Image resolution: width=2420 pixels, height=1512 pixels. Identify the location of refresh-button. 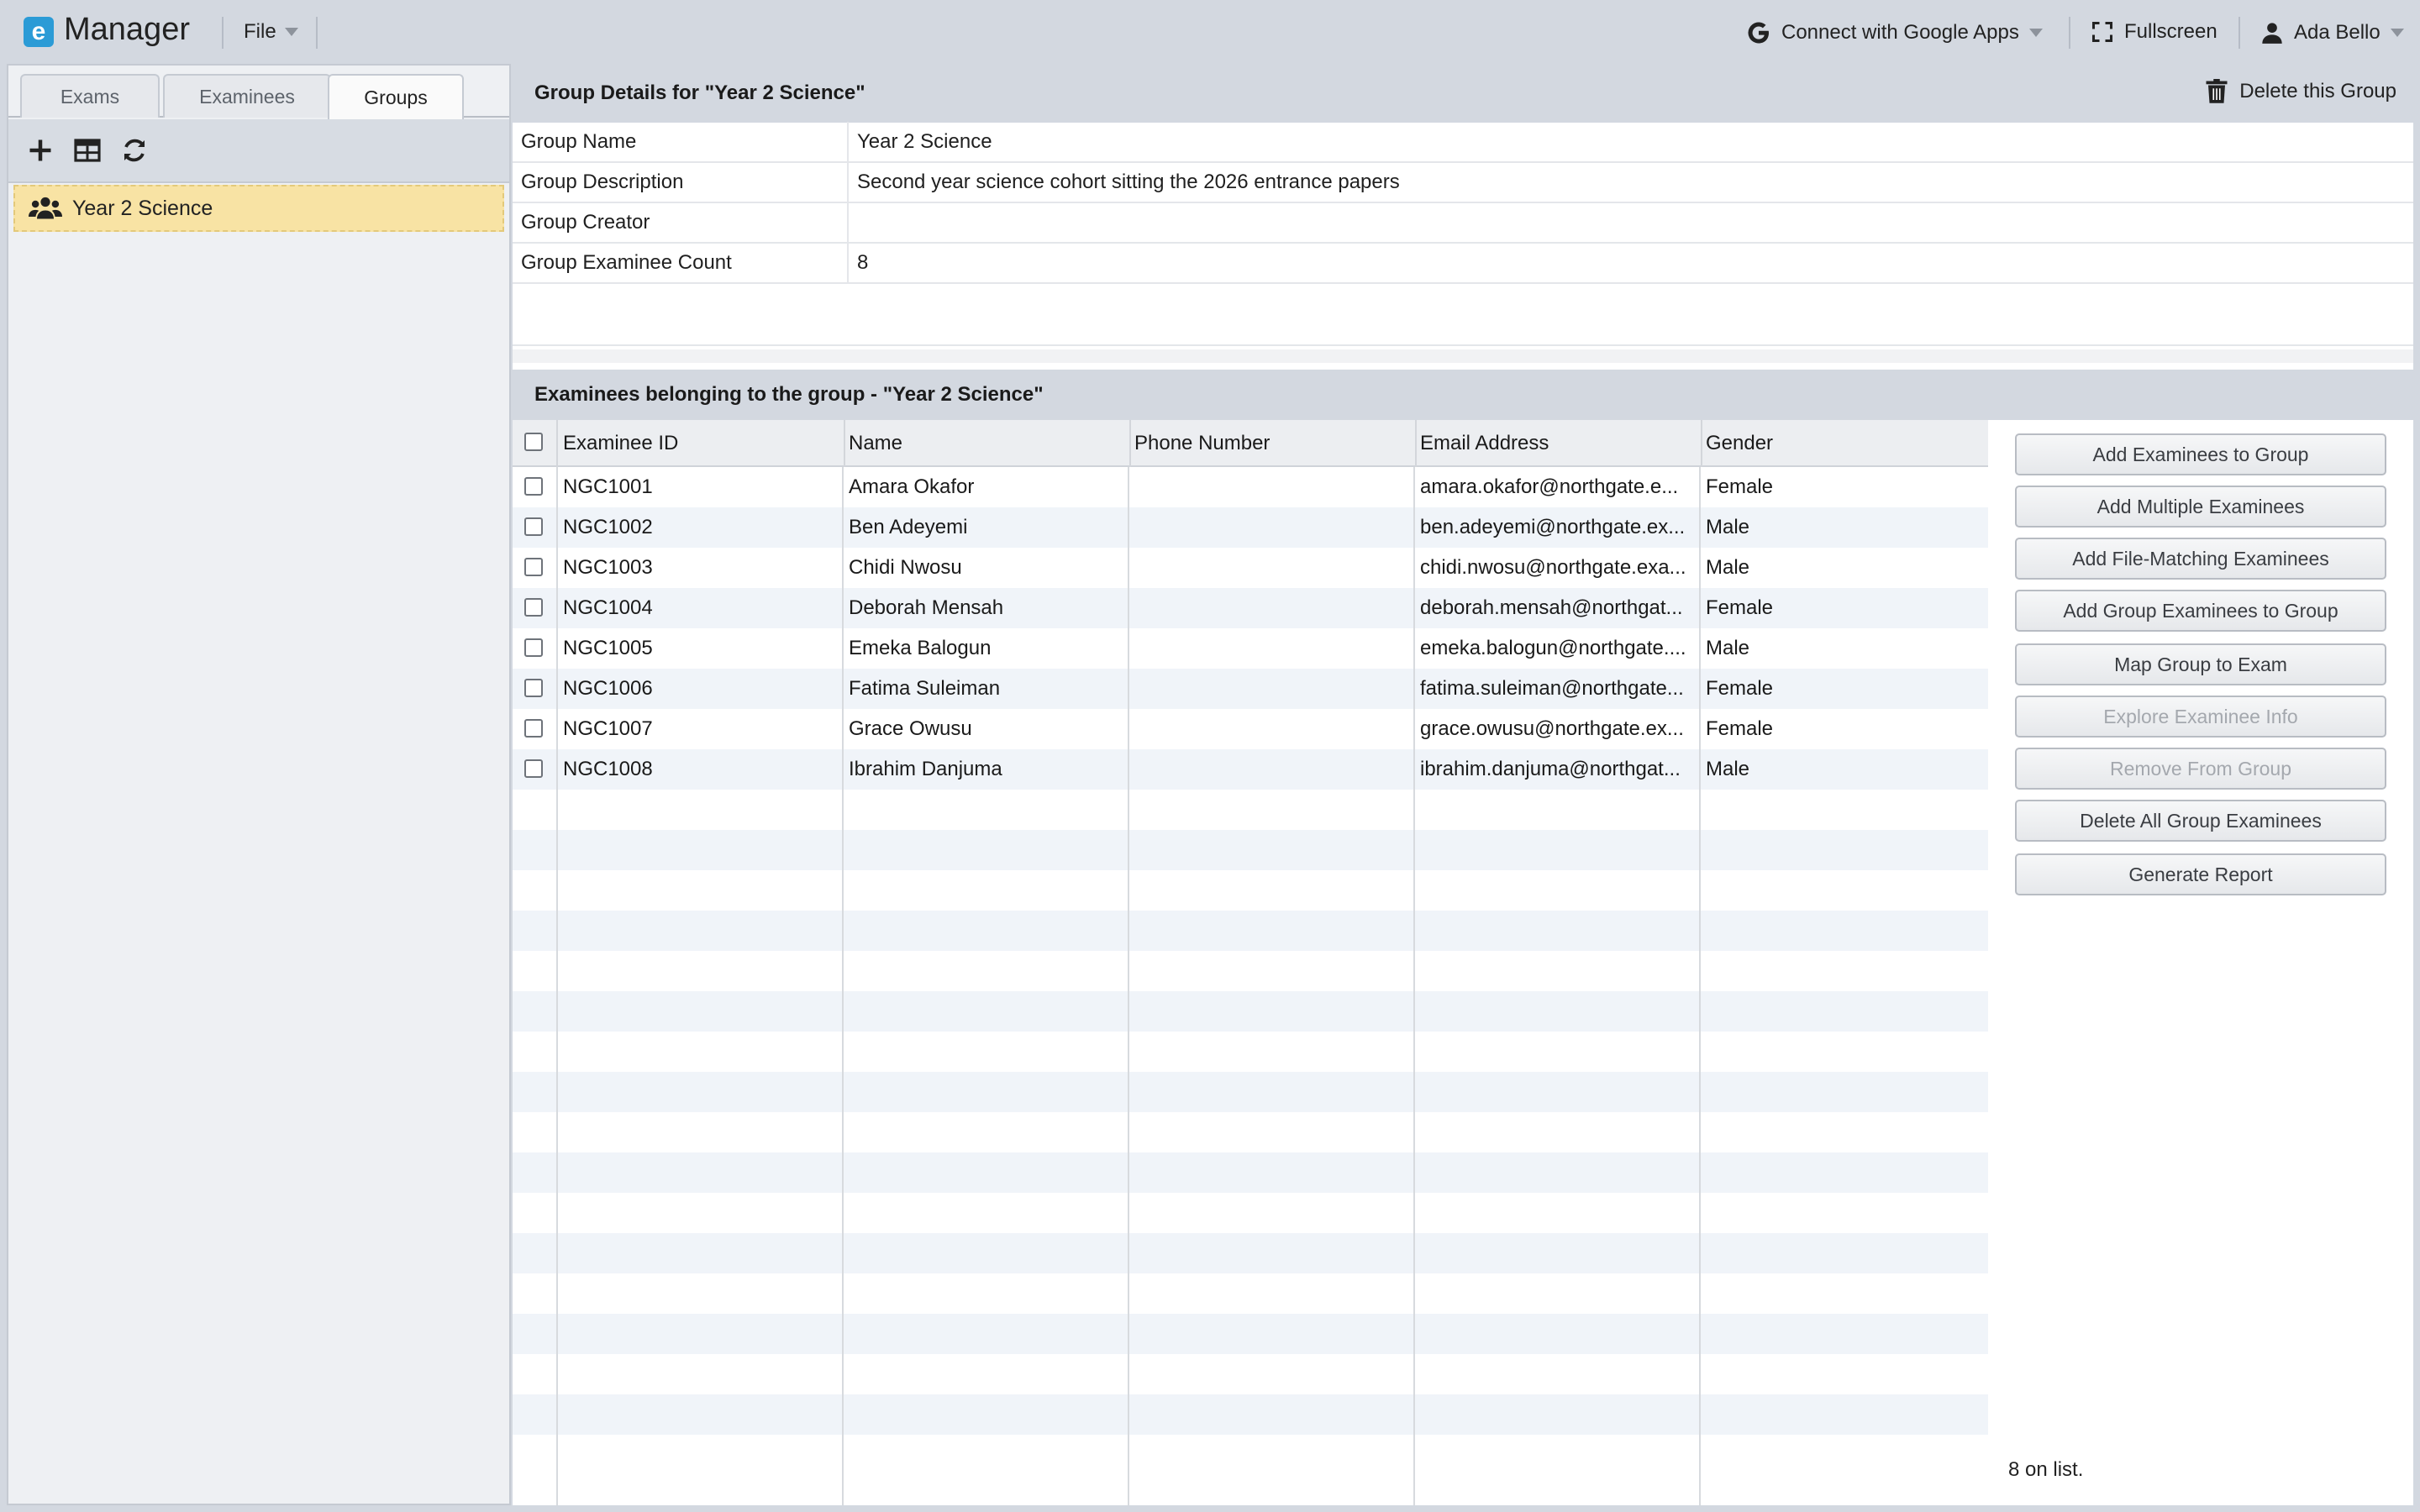
(134, 150).